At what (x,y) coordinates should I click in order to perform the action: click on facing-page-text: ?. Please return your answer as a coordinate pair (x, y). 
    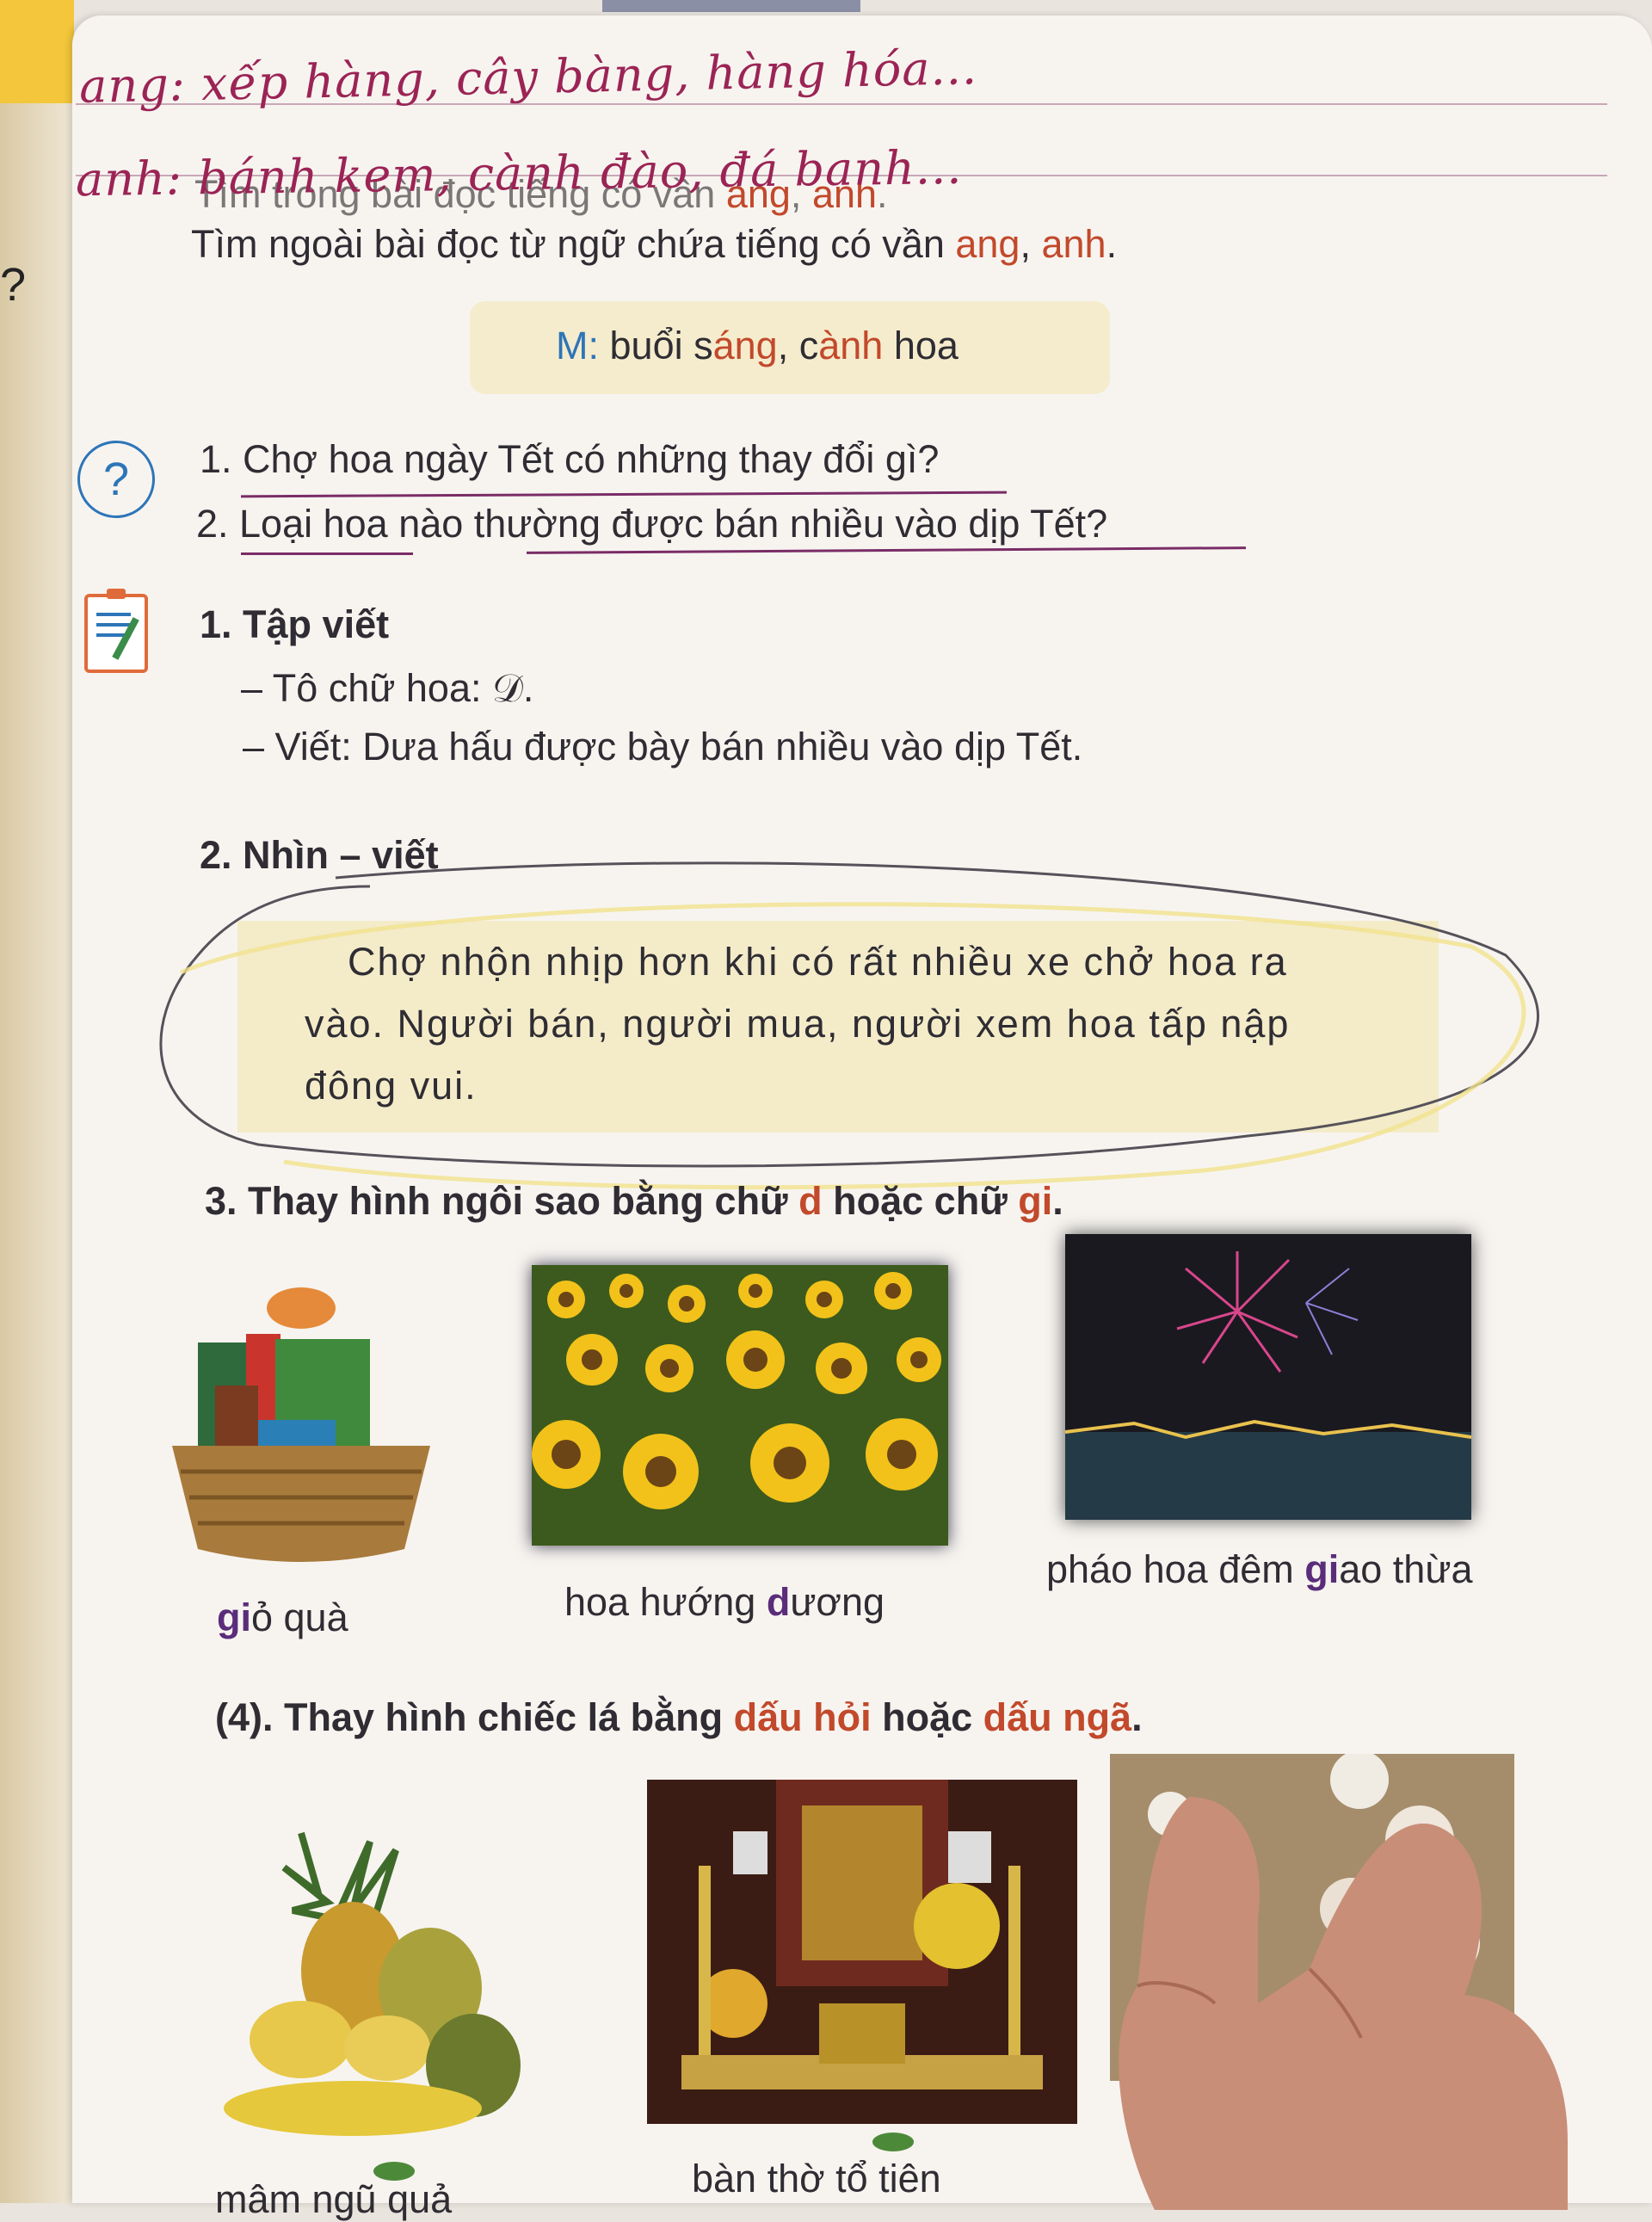
    Looking at the image, I should click on (13, 285).